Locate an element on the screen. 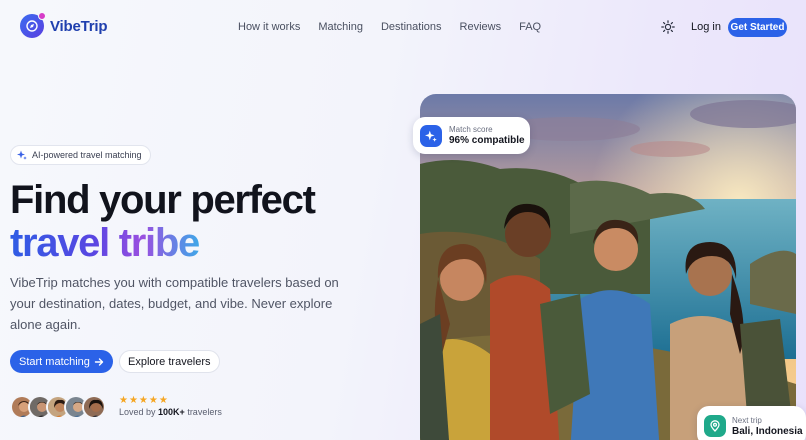 This screenshot has width=806, height=440. login-link: Log in is located at coordinates (706, 27).